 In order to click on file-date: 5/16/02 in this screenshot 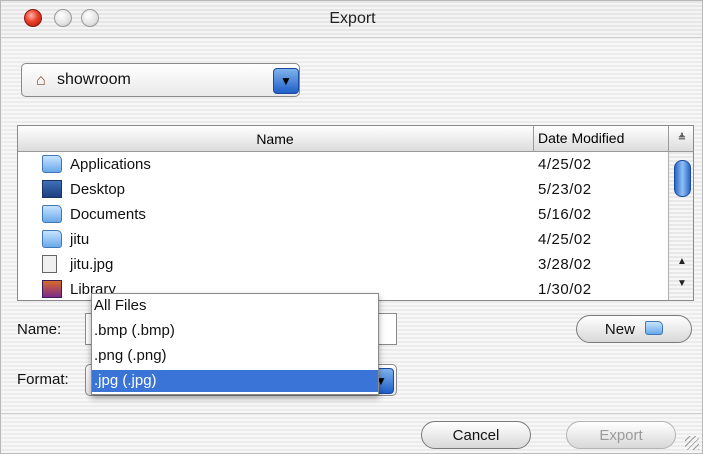, I will do `click(565, 214)`.